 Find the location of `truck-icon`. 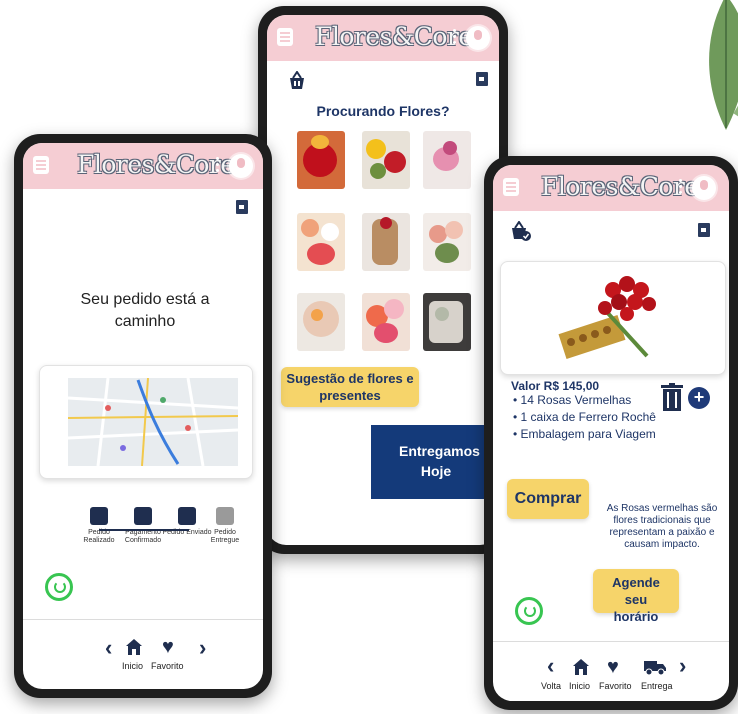

truck-icon is located at coordinates (655, 667).